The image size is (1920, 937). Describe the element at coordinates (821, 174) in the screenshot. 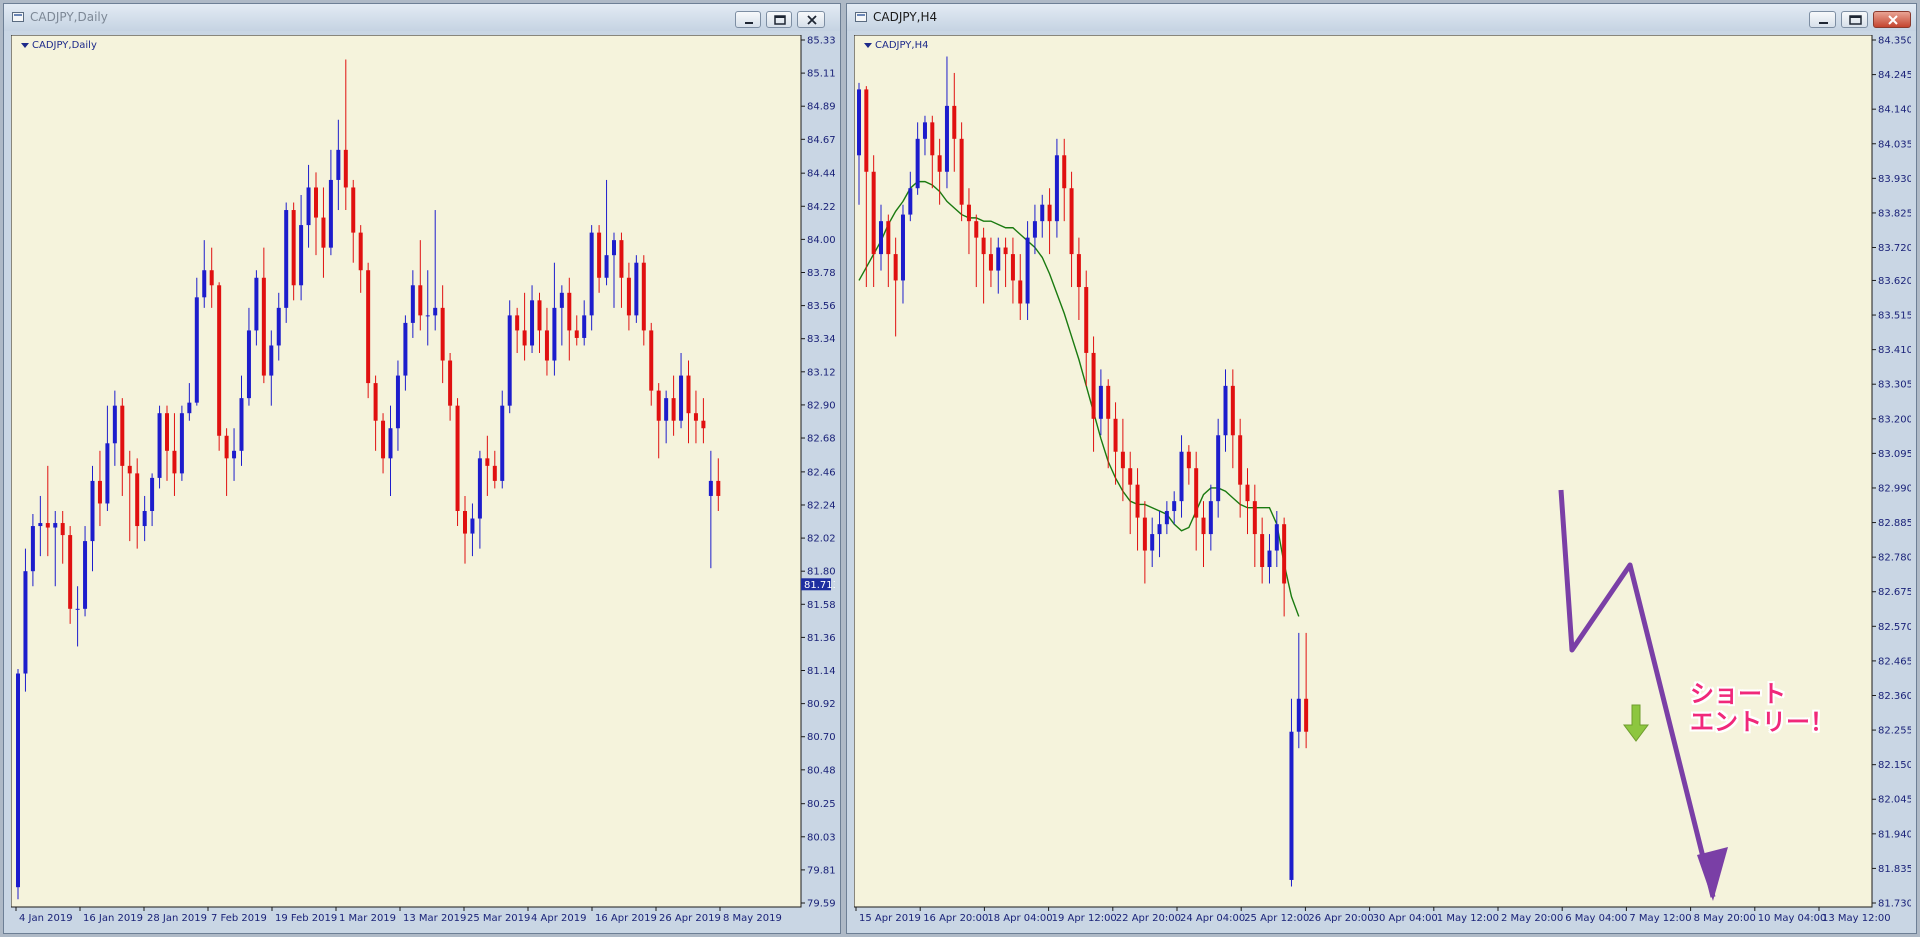

I see `y-tick-label: 84.445` at that location.